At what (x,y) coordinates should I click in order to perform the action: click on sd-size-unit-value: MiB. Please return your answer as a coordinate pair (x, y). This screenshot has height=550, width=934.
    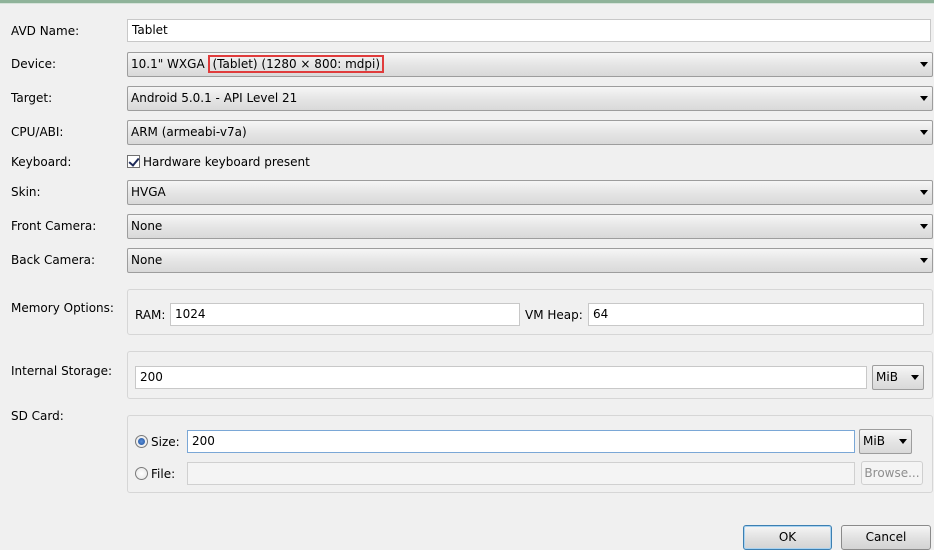
    Looking at the image, I should click on (874, 441).